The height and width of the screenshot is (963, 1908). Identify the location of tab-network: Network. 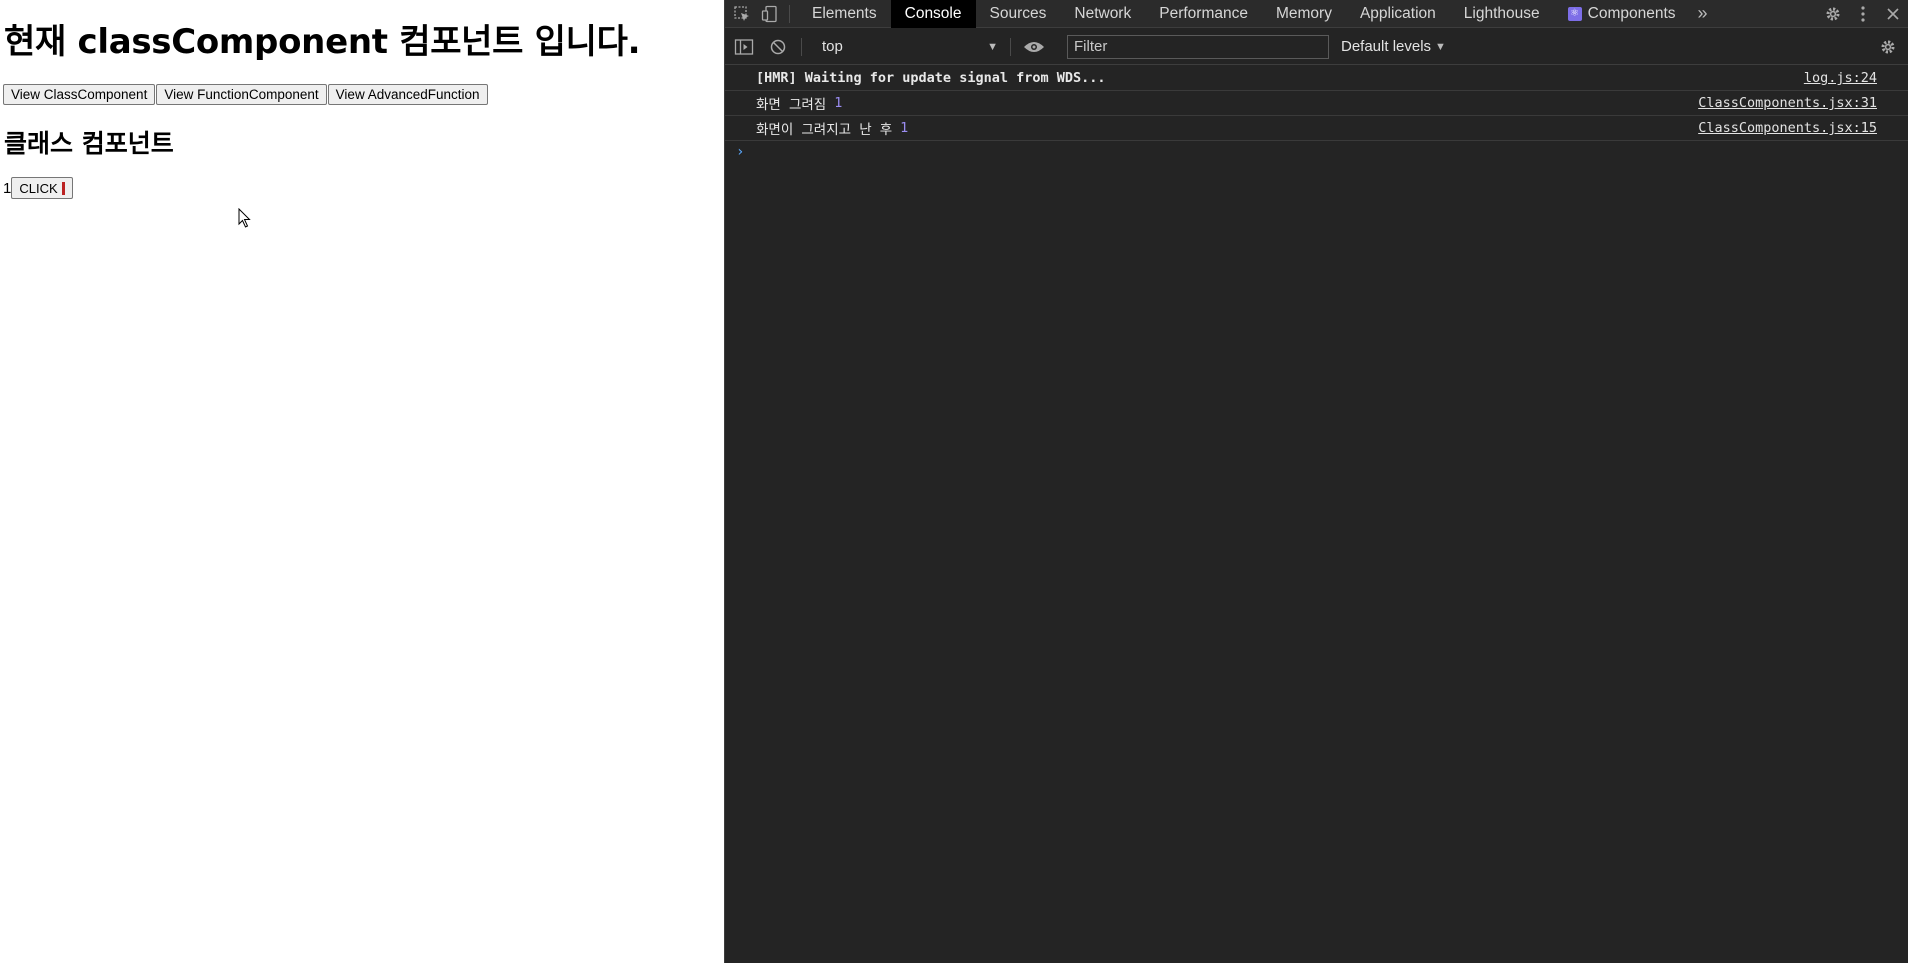
(1102, 14).